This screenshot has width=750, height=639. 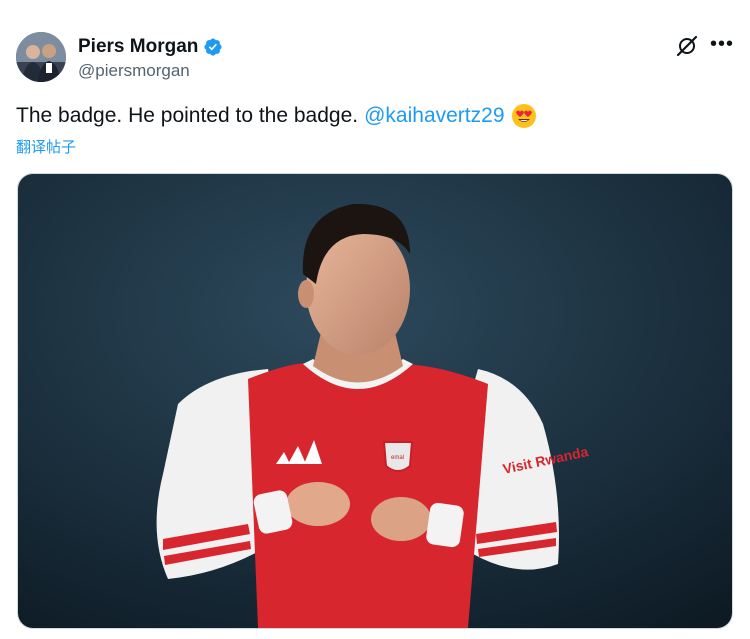 I want to click on author-display-name: Piers Morgan, so click(x=138, y=47).